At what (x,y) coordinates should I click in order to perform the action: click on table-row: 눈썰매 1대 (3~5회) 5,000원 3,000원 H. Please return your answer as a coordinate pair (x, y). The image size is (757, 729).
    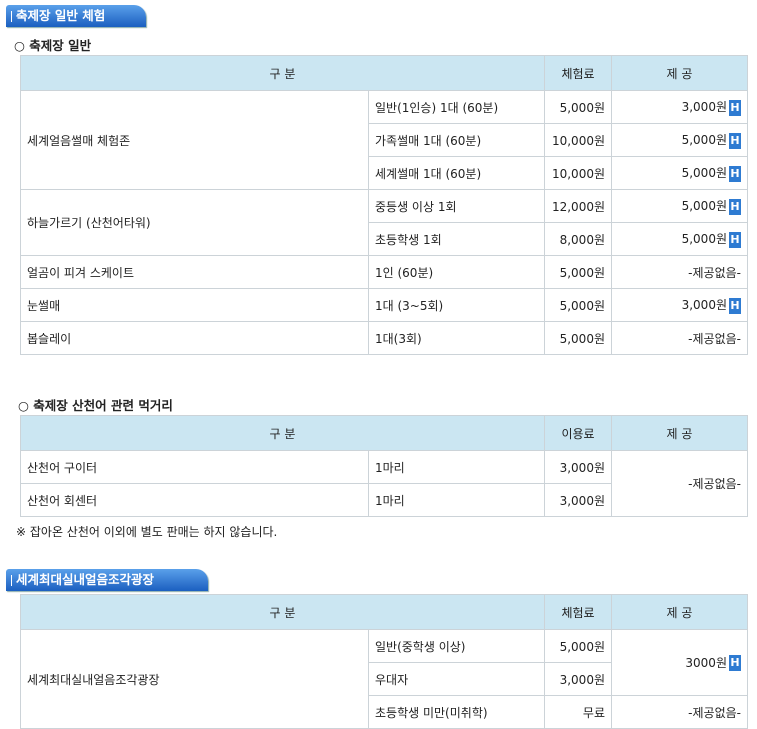
    Looking at the image, I should click on (384, 305).